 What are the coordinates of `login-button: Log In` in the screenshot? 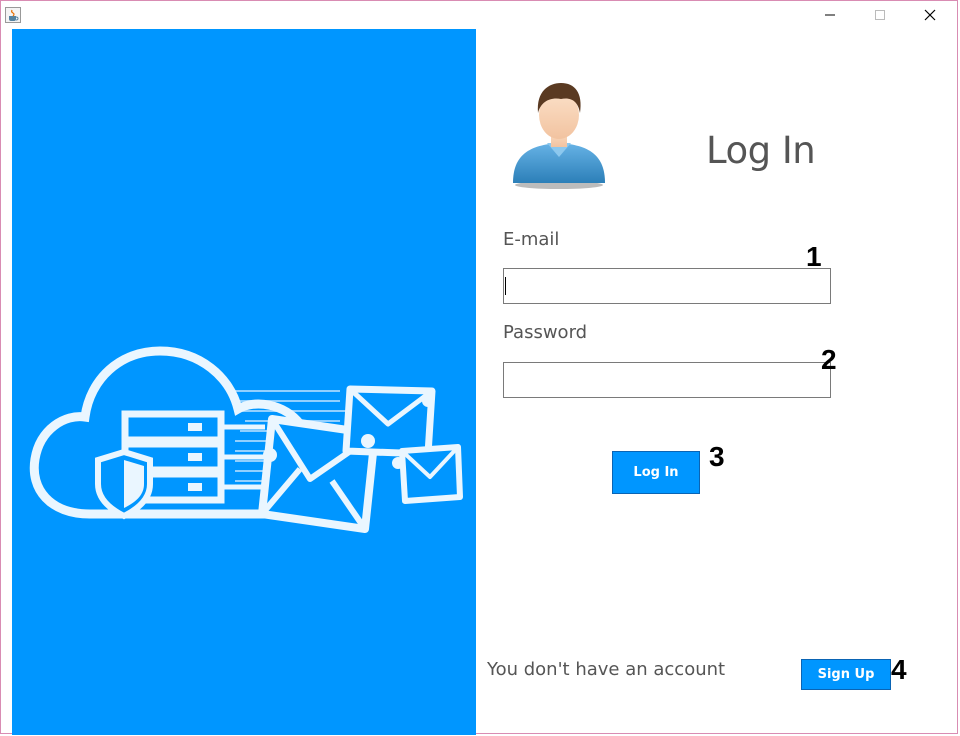 It's located at (656, 472).